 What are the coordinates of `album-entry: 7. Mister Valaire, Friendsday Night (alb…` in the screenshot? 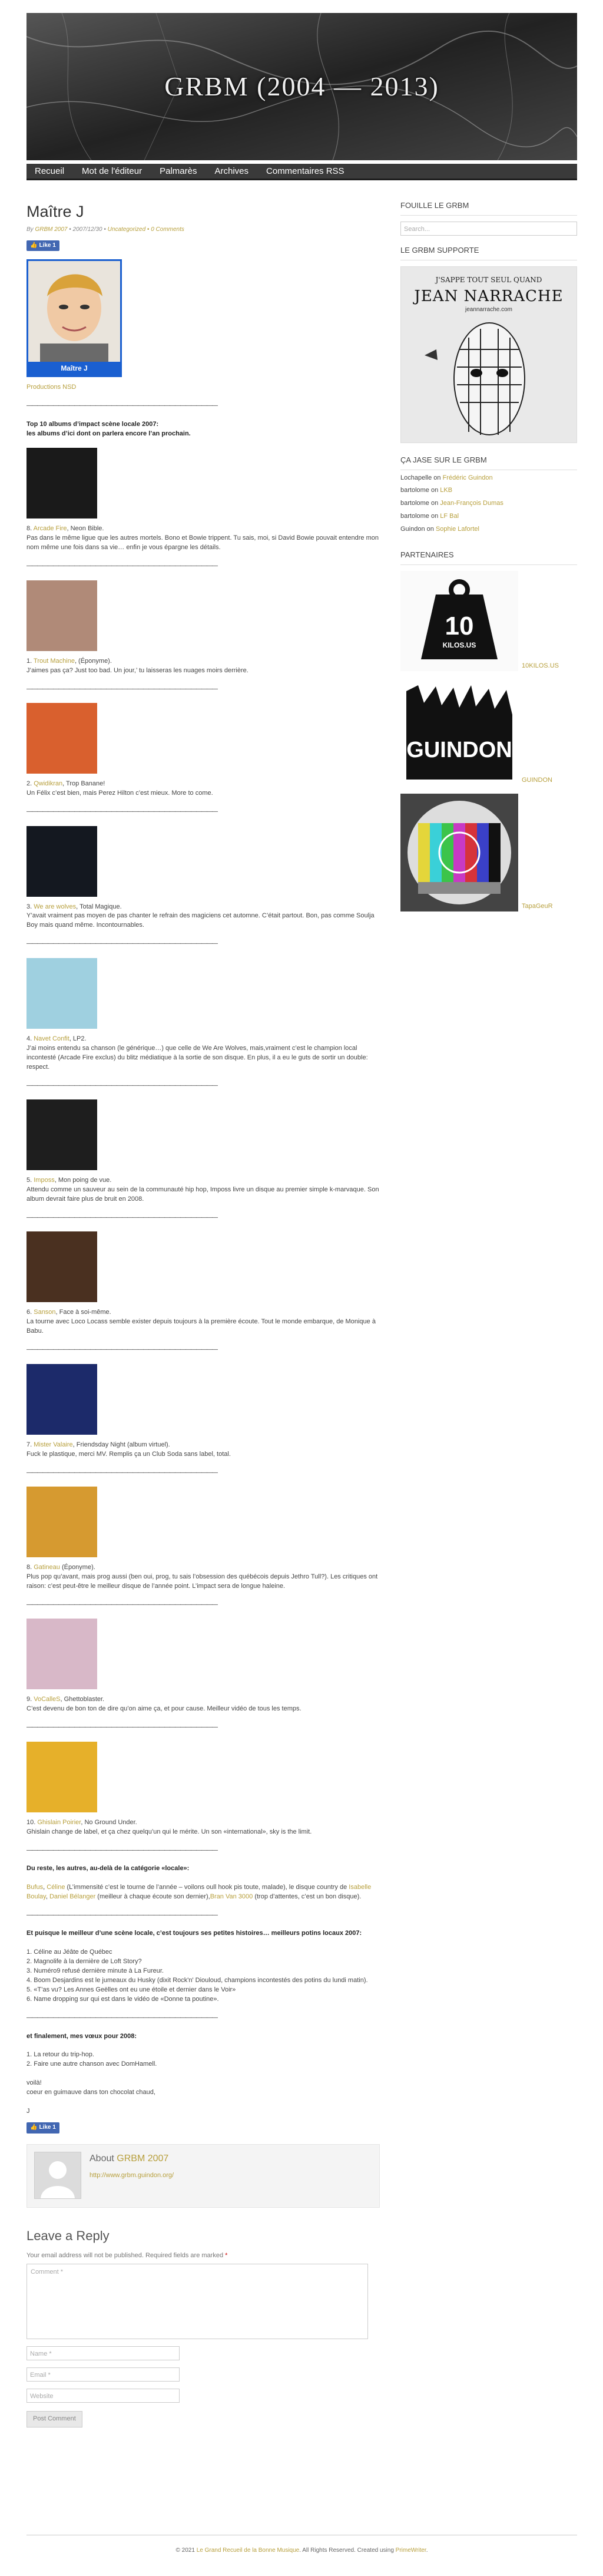 It's located at (203, 1420).